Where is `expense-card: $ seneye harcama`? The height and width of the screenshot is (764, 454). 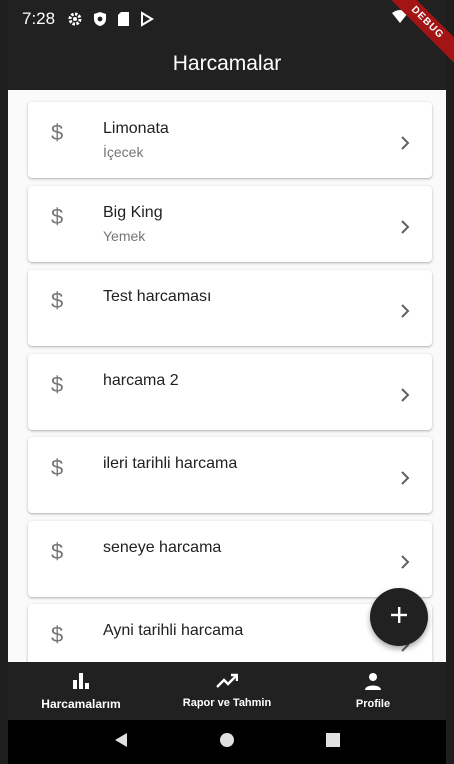 expense-card: $ seneye harcama is located at coordinates (230, 559).